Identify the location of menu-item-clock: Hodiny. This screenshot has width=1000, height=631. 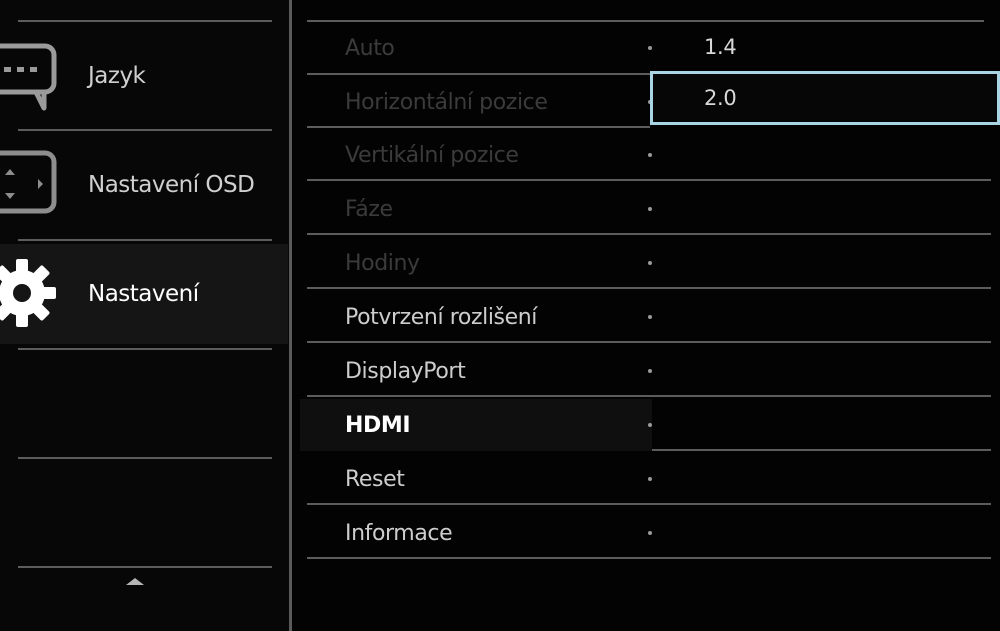
(650, 263).